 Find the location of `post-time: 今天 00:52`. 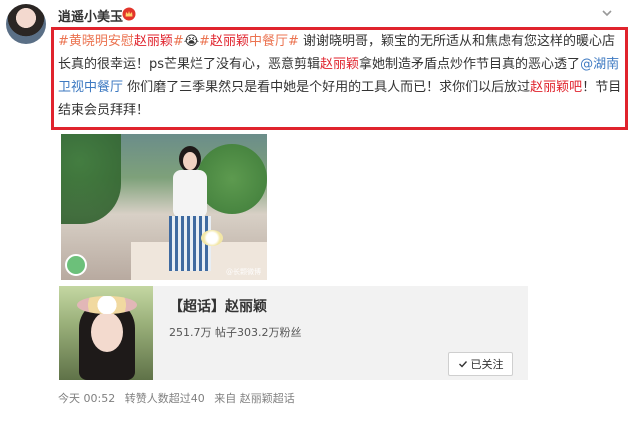

post-time: 今天 00:52 is located at coordinates (86, 398).